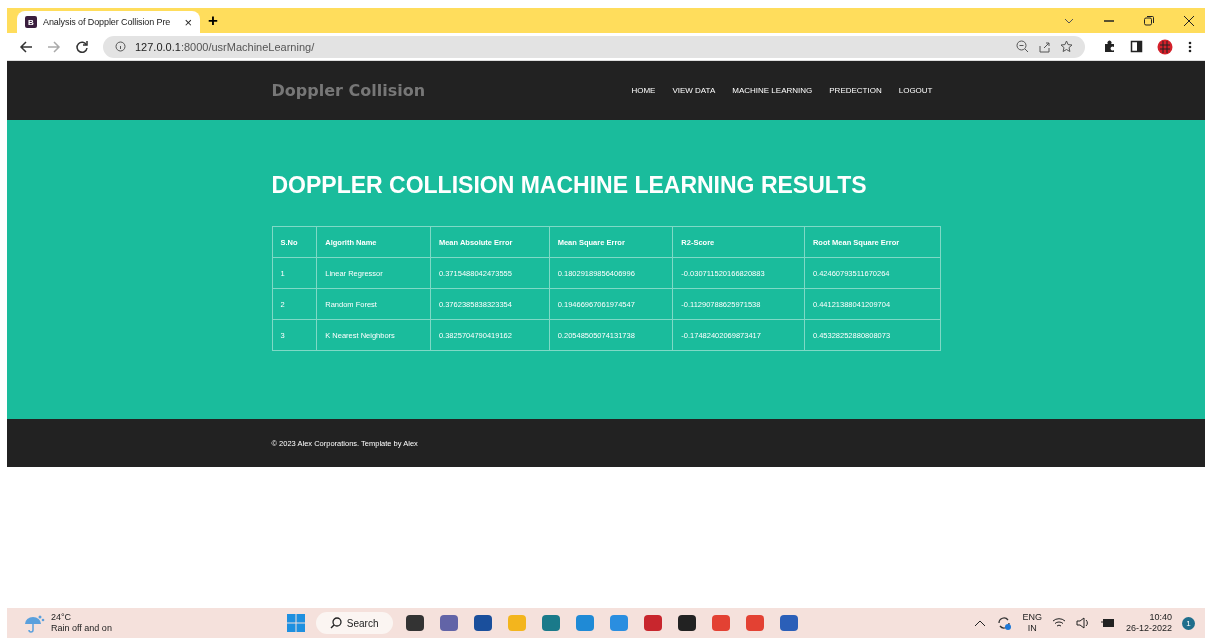 This screenshot has height=638, width=1205. What do you see at coordinates (1188, 623) in the screenshot?
I see `notification-badge: 1` at bounding box center [1188, 623].